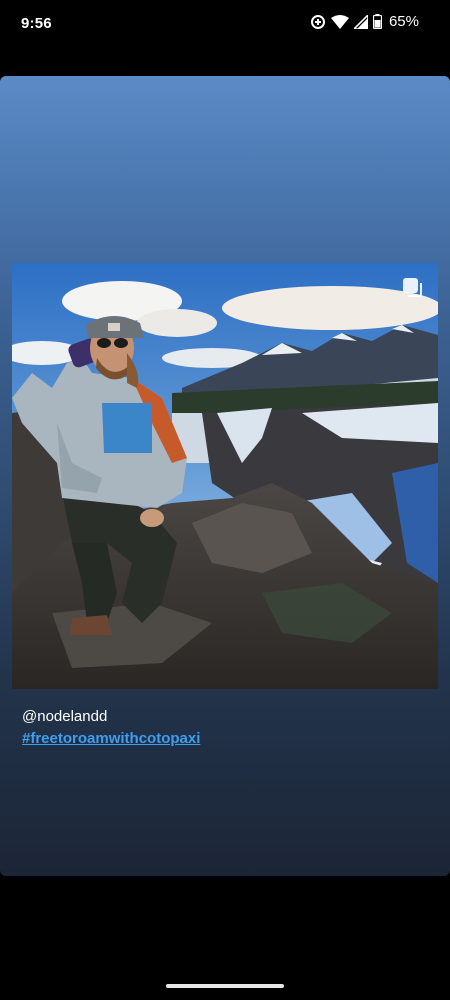 The height and width of the screenshot is (1000, 450). Describe the element at coordinates (111, 727) in the screenshot. I see `post-caption: @nodelandd #freetoroamwithcotopaxi` at that location.